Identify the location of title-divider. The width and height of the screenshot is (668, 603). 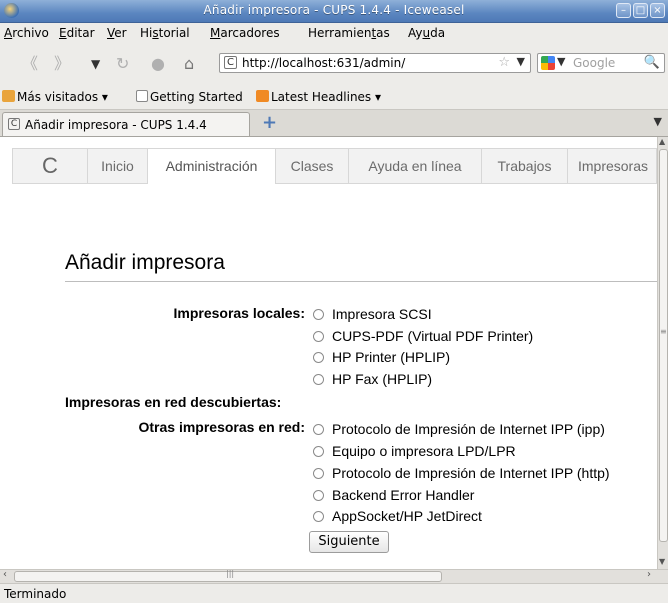
(361, 281).